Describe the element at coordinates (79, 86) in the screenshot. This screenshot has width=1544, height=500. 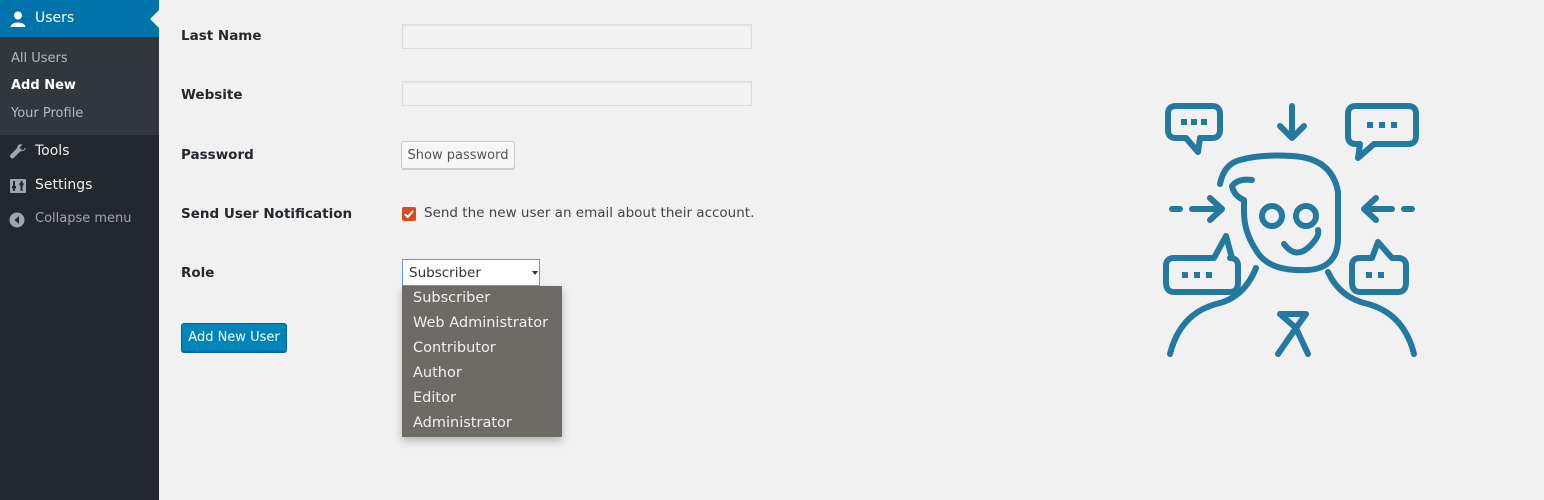
I see `users-submenu: All Users Add New Your Profile` at that location.